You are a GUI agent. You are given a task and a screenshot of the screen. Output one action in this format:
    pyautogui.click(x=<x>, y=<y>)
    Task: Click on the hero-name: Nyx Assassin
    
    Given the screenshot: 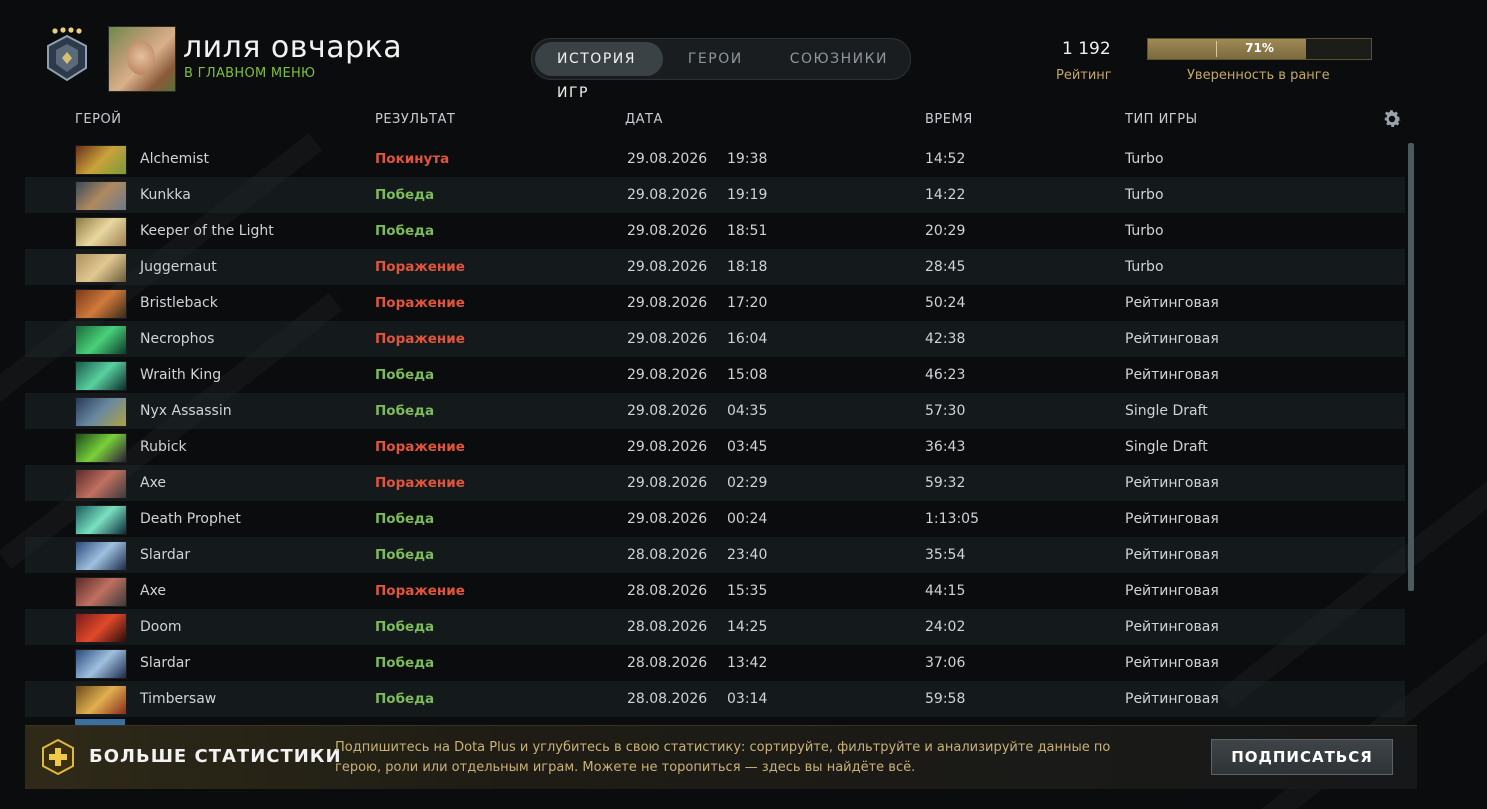 What is the action you would take?
    pyautogui.click(x=186, y=411)
    